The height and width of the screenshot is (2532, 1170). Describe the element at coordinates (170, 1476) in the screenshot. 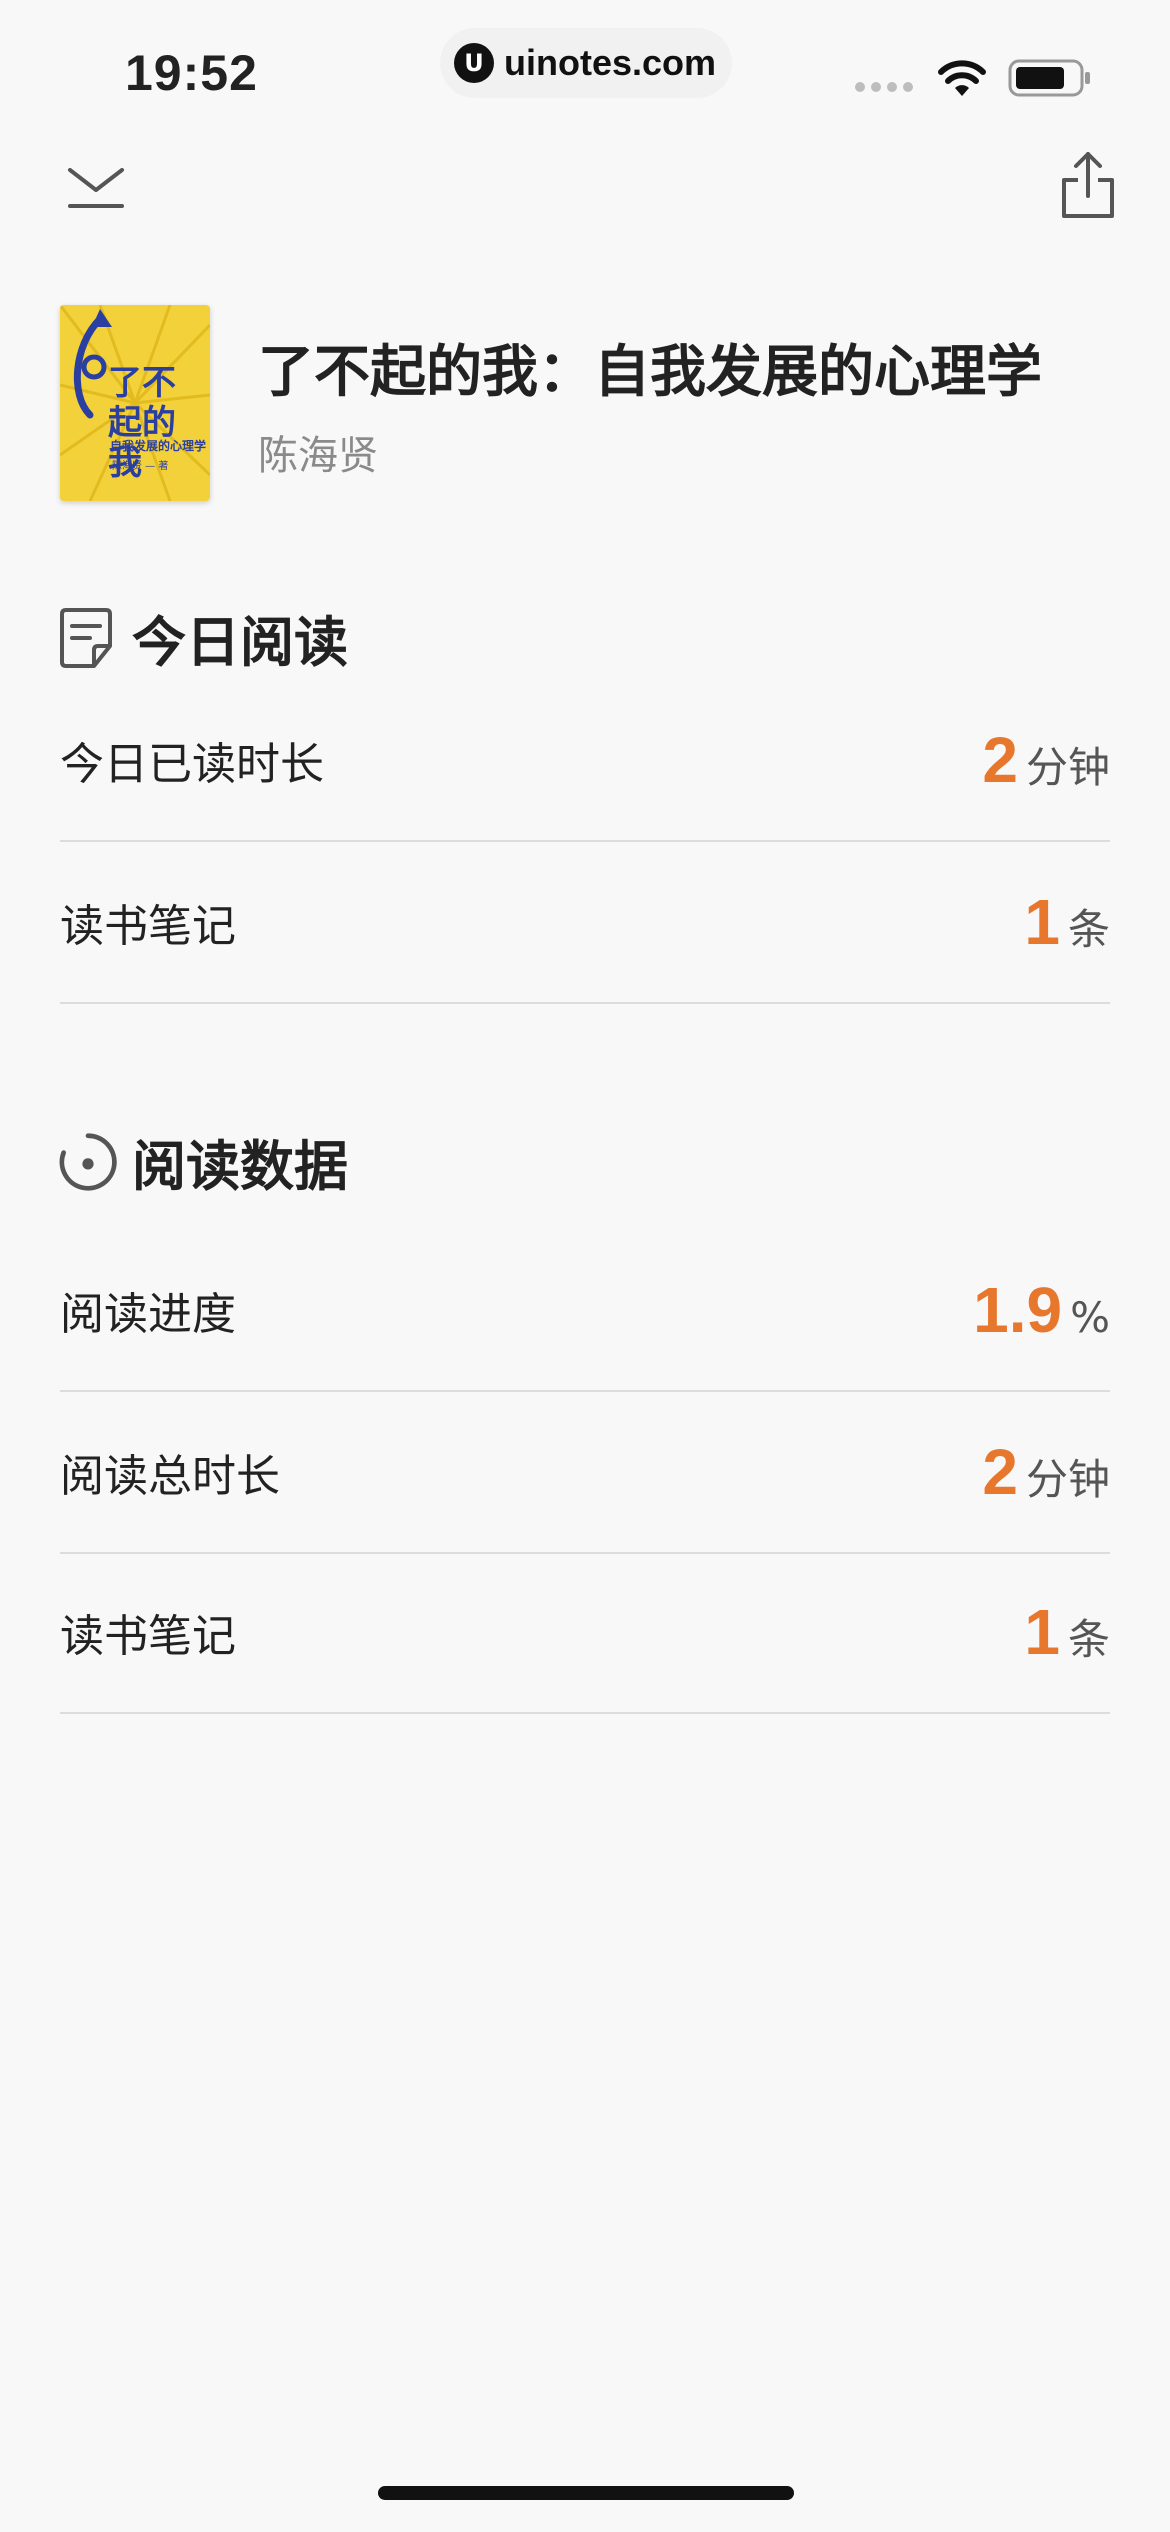

I see `row-label: 阅读总时长` at that location.